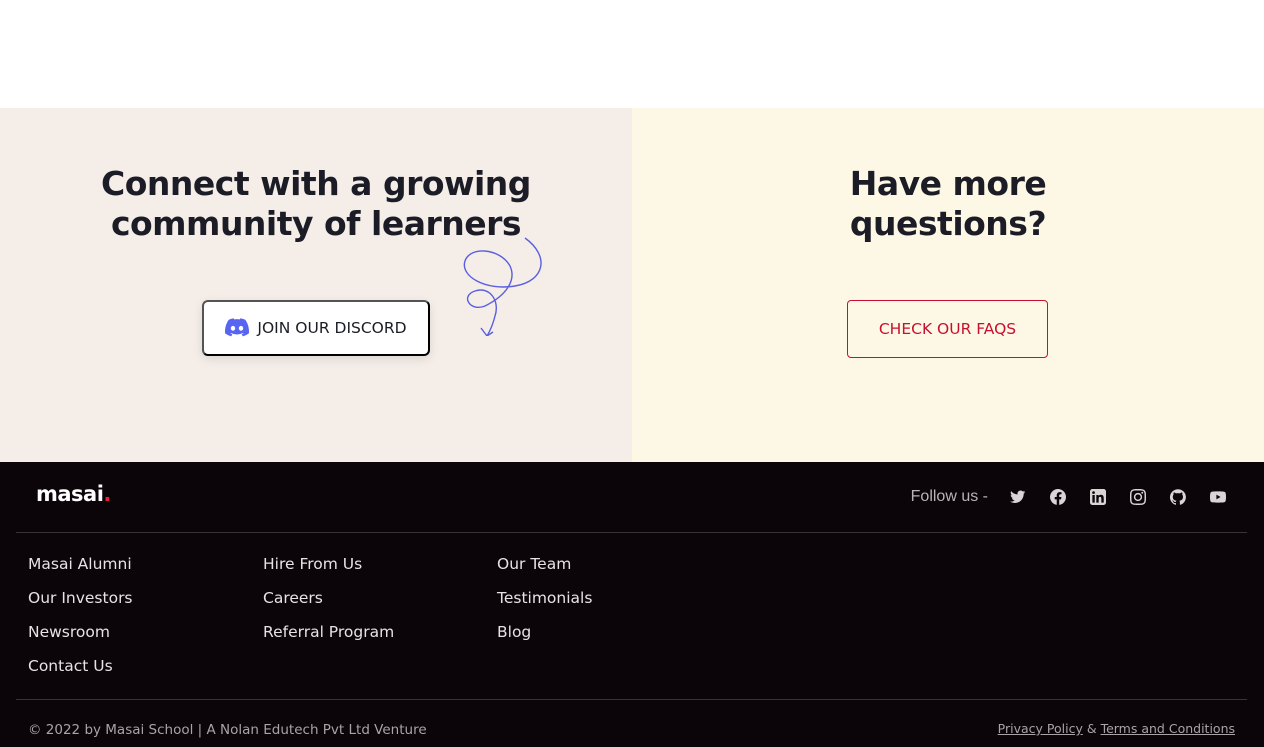 The image size is (1264, 747). I want to click on facebook-icon, so click(1058, 497).